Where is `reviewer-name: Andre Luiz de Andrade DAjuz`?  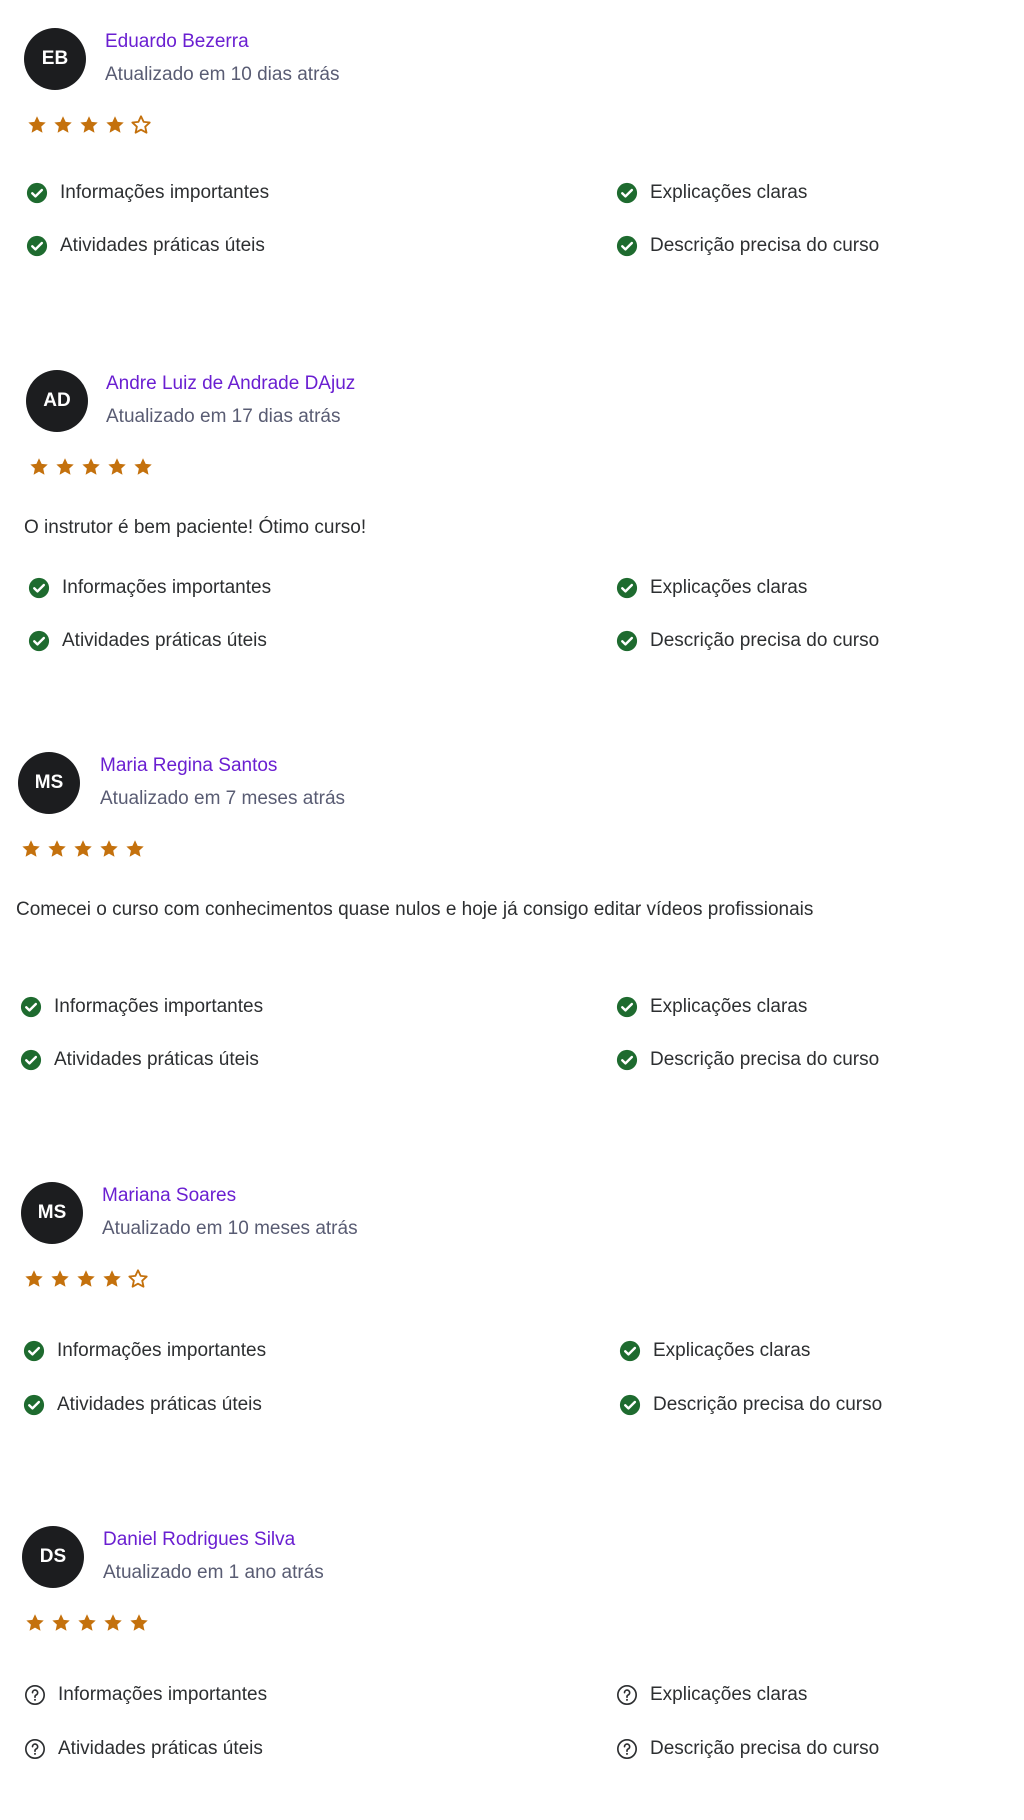 reviewer-name: Andre Luiz de Andrade DAjuz is located at coordinates (230, 384).